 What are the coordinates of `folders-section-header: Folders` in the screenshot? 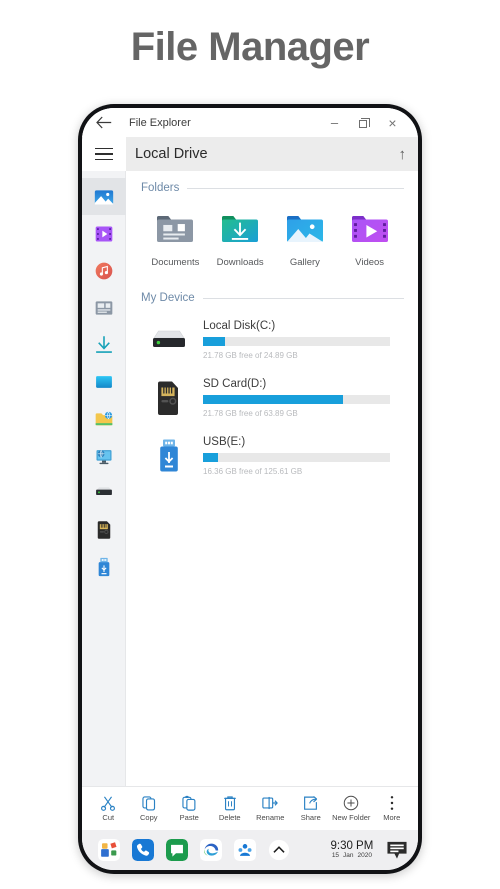 It's located at (272, 188).